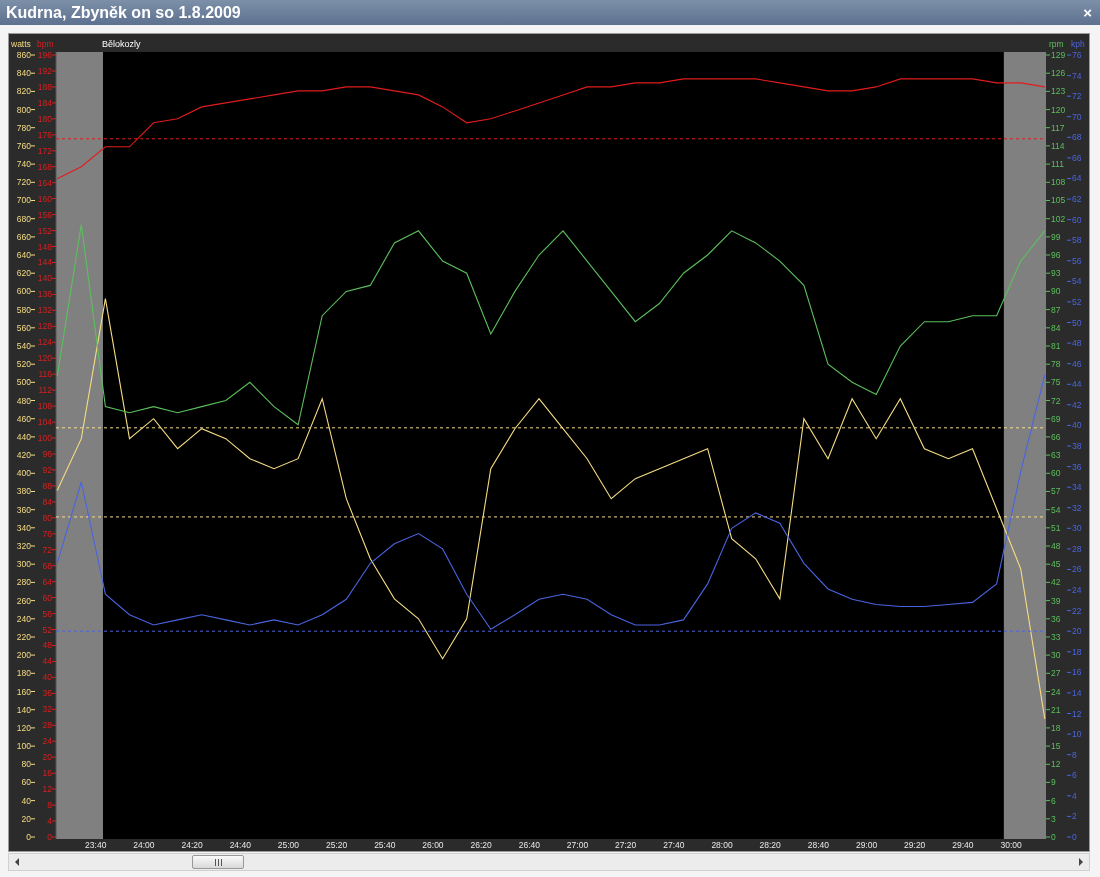 Image resolution: width=1100 pixels, height=877 pixels. I want to click on close-button: ×, so click(1087, 12).